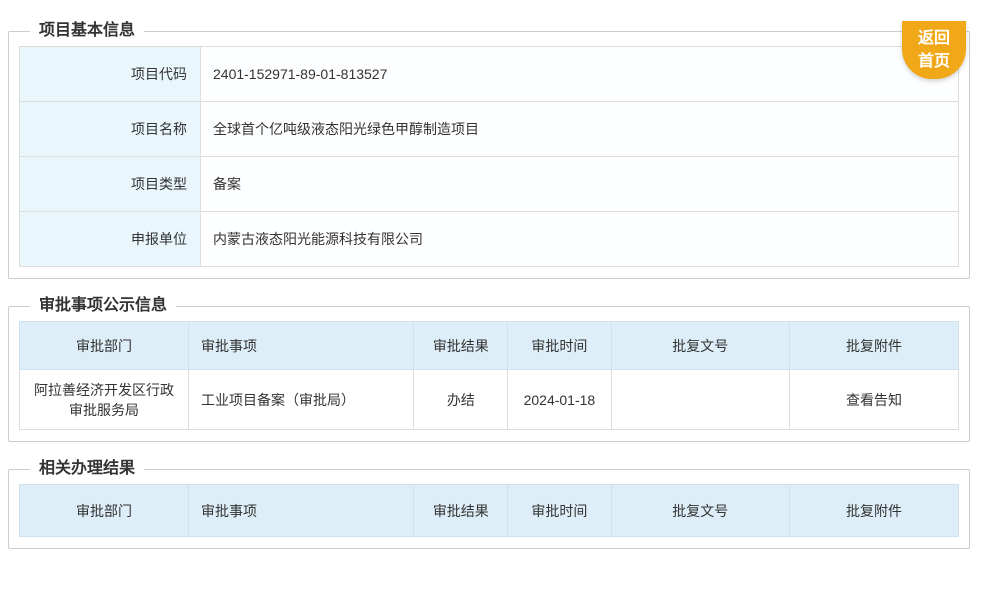 Image resolution: width=983 pixels, height=597 pixels. What do you see at coordinates (87, 468) in the screenshot?
I see `related-results-title: 相关办理结果` at bounding box center [87, 468].